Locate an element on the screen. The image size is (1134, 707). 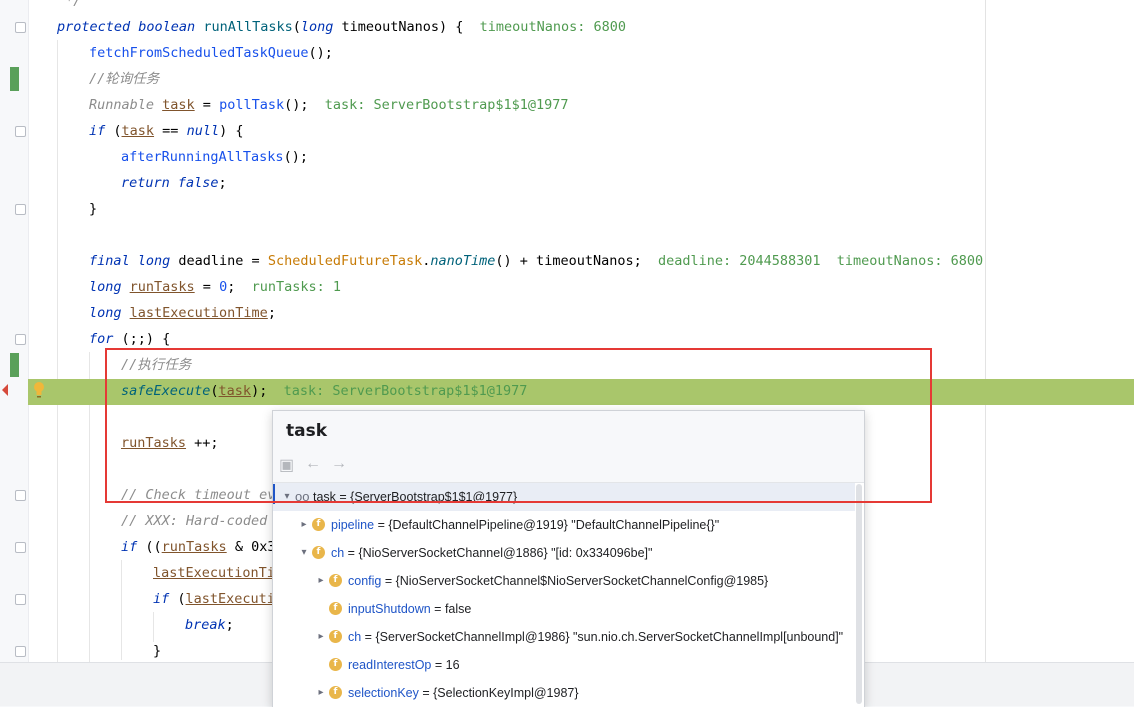
code-token: Runnable is located at coordinates (126, 105).